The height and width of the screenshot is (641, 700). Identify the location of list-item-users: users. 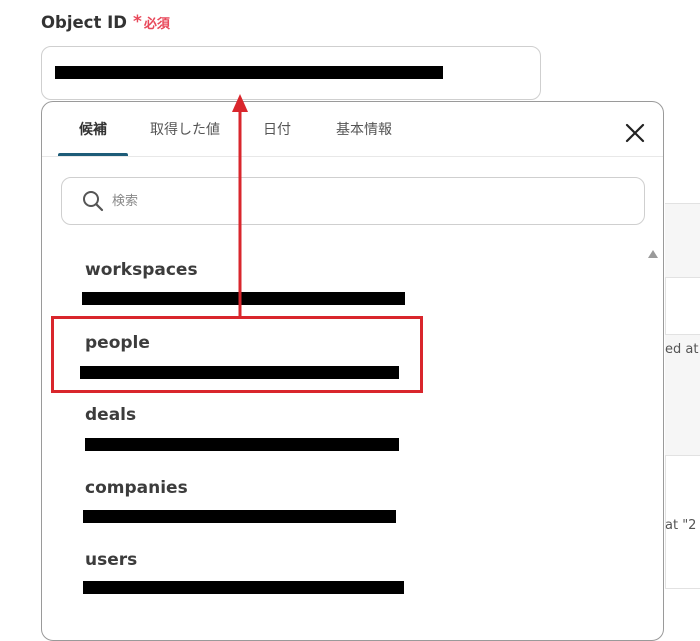
(254, 580).